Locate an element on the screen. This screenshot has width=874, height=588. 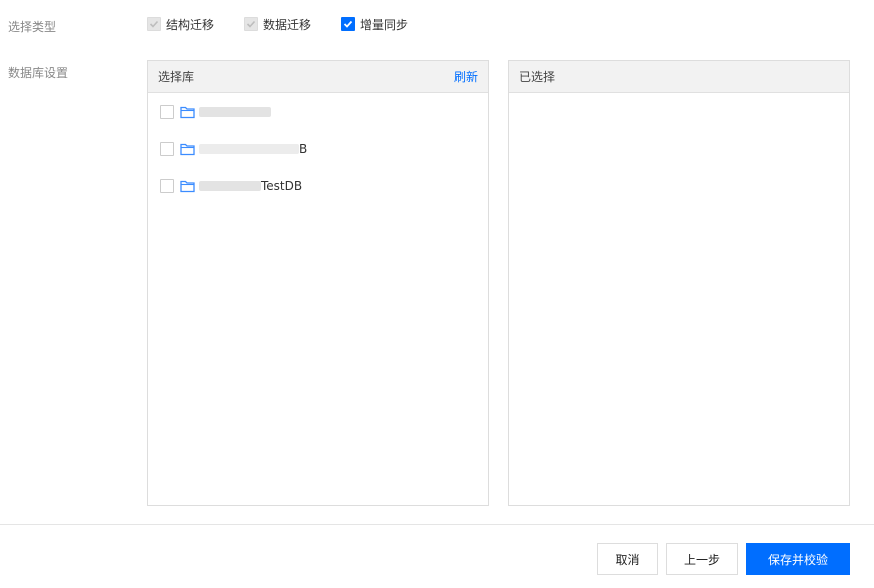
save-and-verify-button: 保存并校验 is located at coordinates (798, 559).